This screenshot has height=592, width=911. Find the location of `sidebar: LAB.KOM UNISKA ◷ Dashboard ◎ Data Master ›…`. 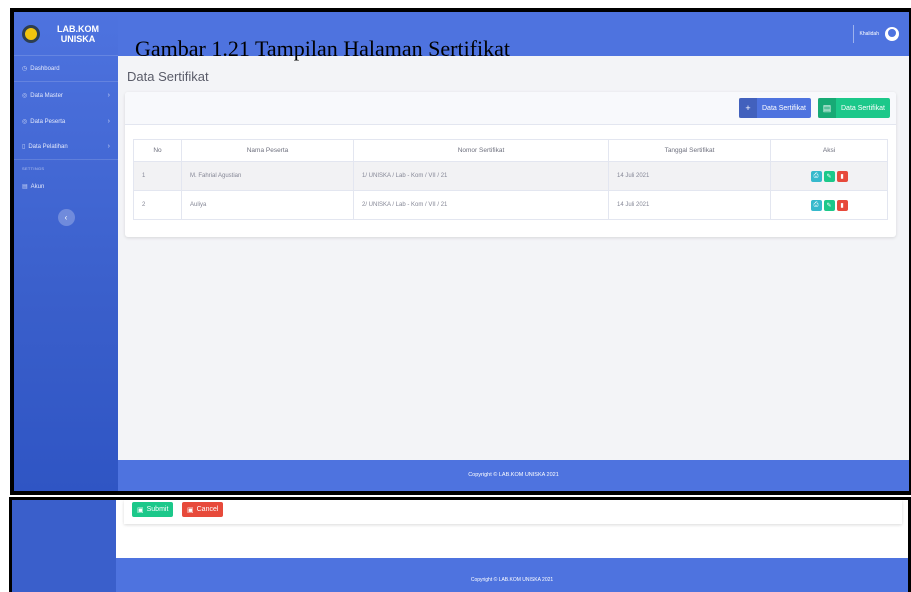

sidebar: LAB.KOM UNISKA ◷ Dashboard ◎ Data Master ›… is located at coordinates (66, 251).